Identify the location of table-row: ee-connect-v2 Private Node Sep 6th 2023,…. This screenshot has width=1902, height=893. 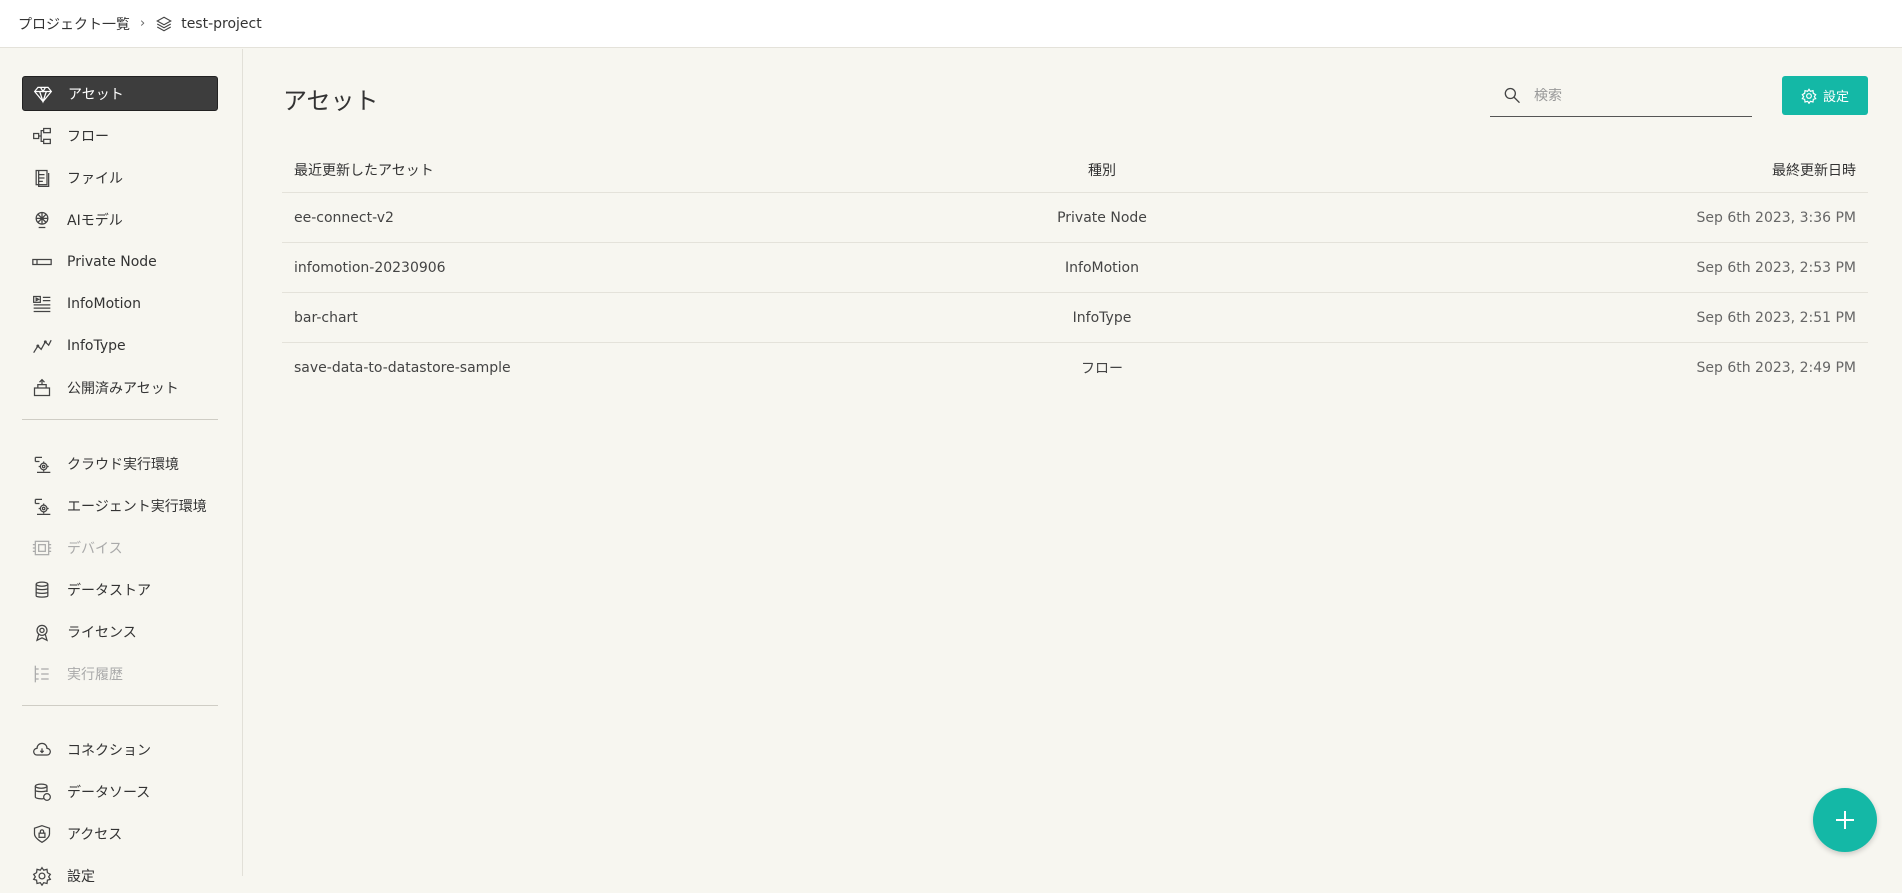
(1075, 218).